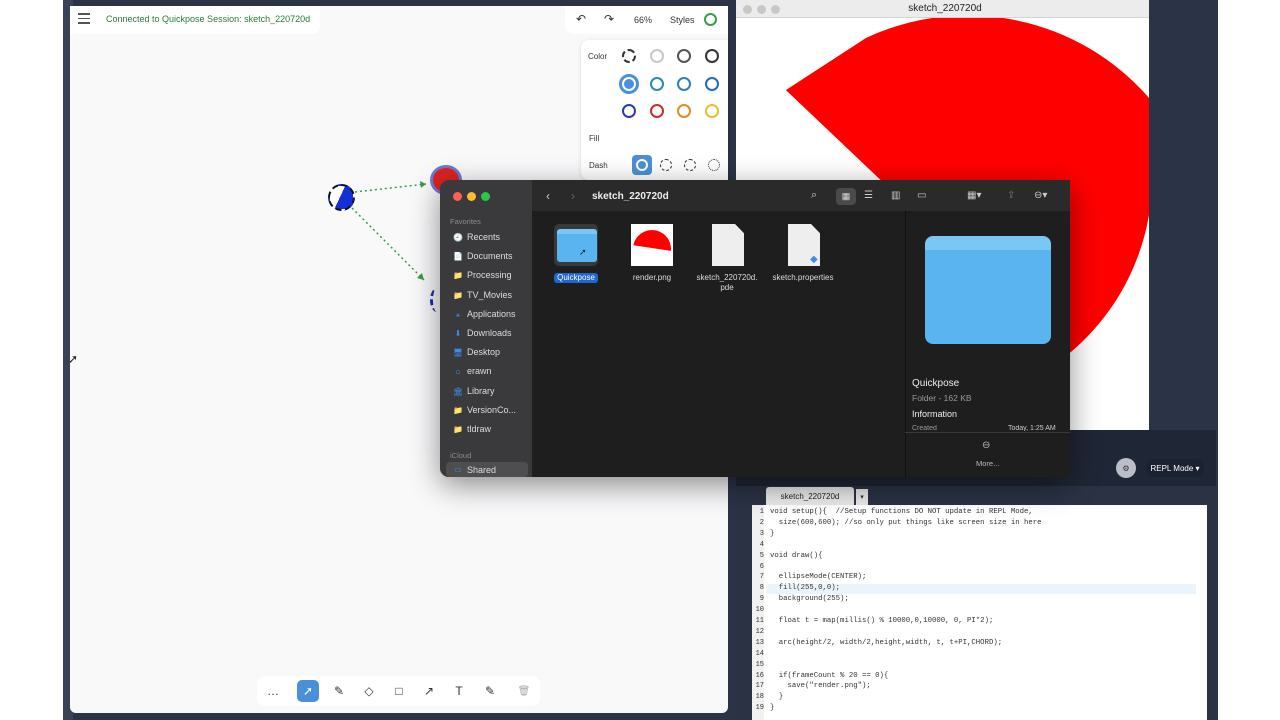 The image size is (1280, 720). What do you see at coordinates (974, 195) in the screenshot?
I see `group-icon: ▦▾` at bounding box center [974, 195].